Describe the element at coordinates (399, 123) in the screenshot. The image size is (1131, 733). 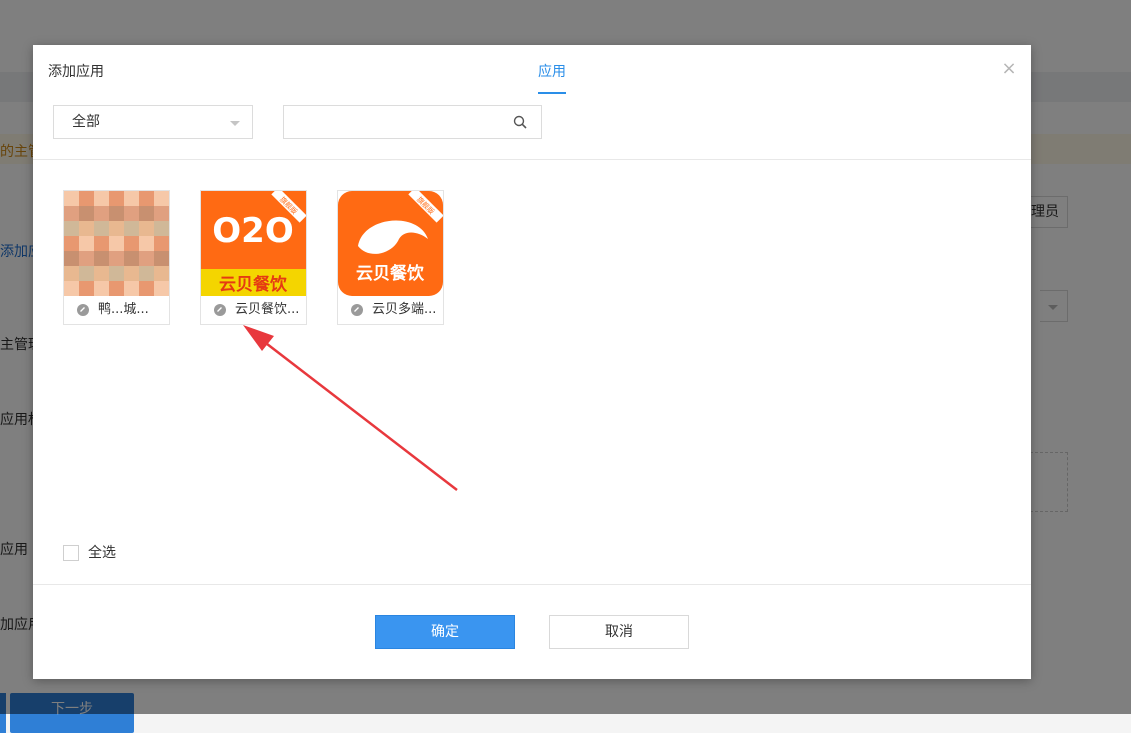
I see `search-input` at that location.